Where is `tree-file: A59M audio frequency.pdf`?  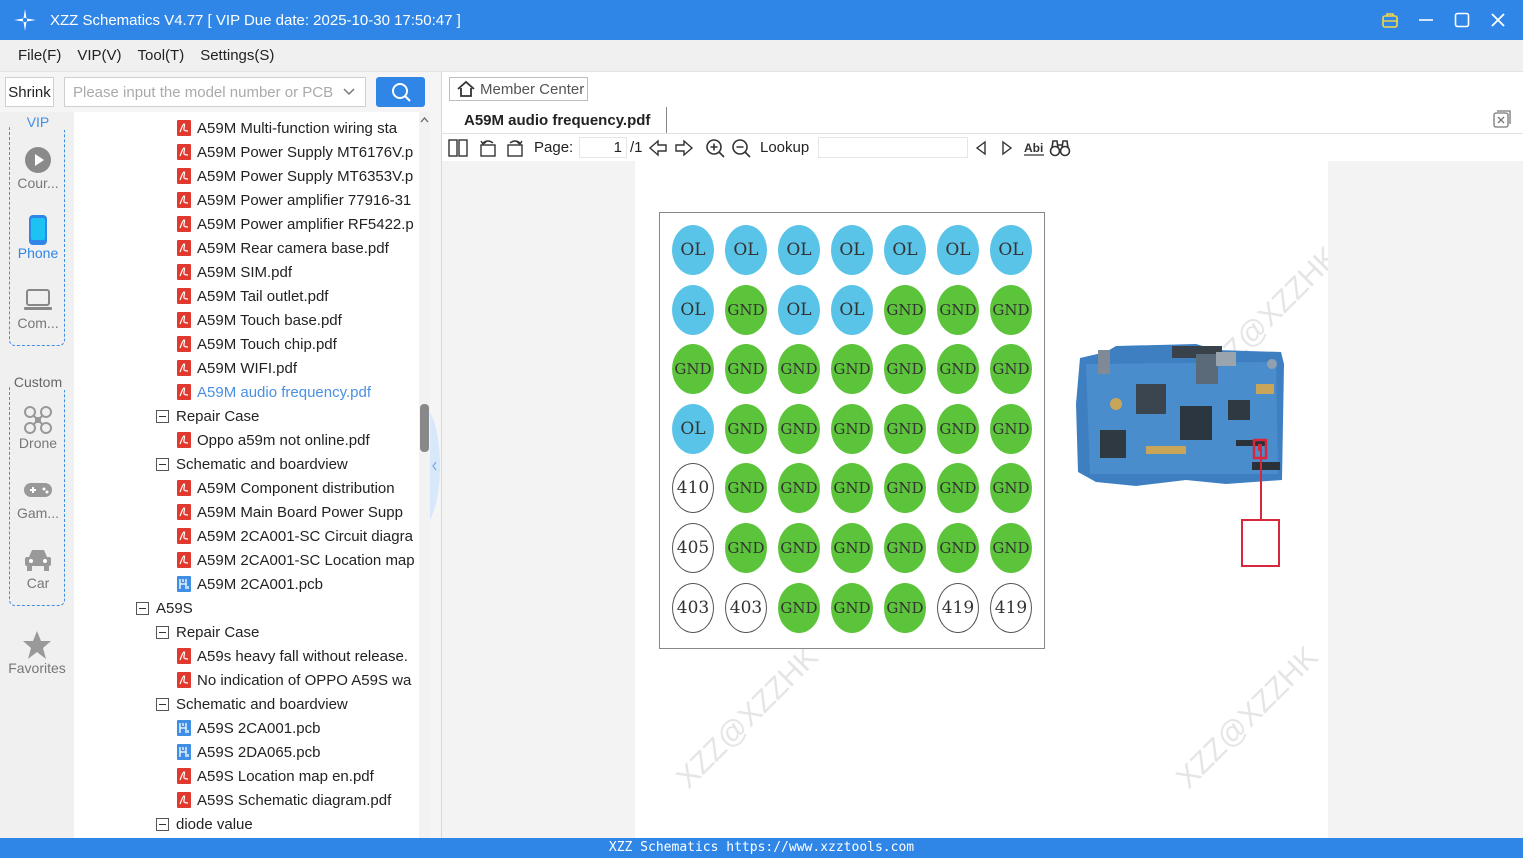
tree-file: A59M audio frequency.pdf is located at coordinates (298, 392).